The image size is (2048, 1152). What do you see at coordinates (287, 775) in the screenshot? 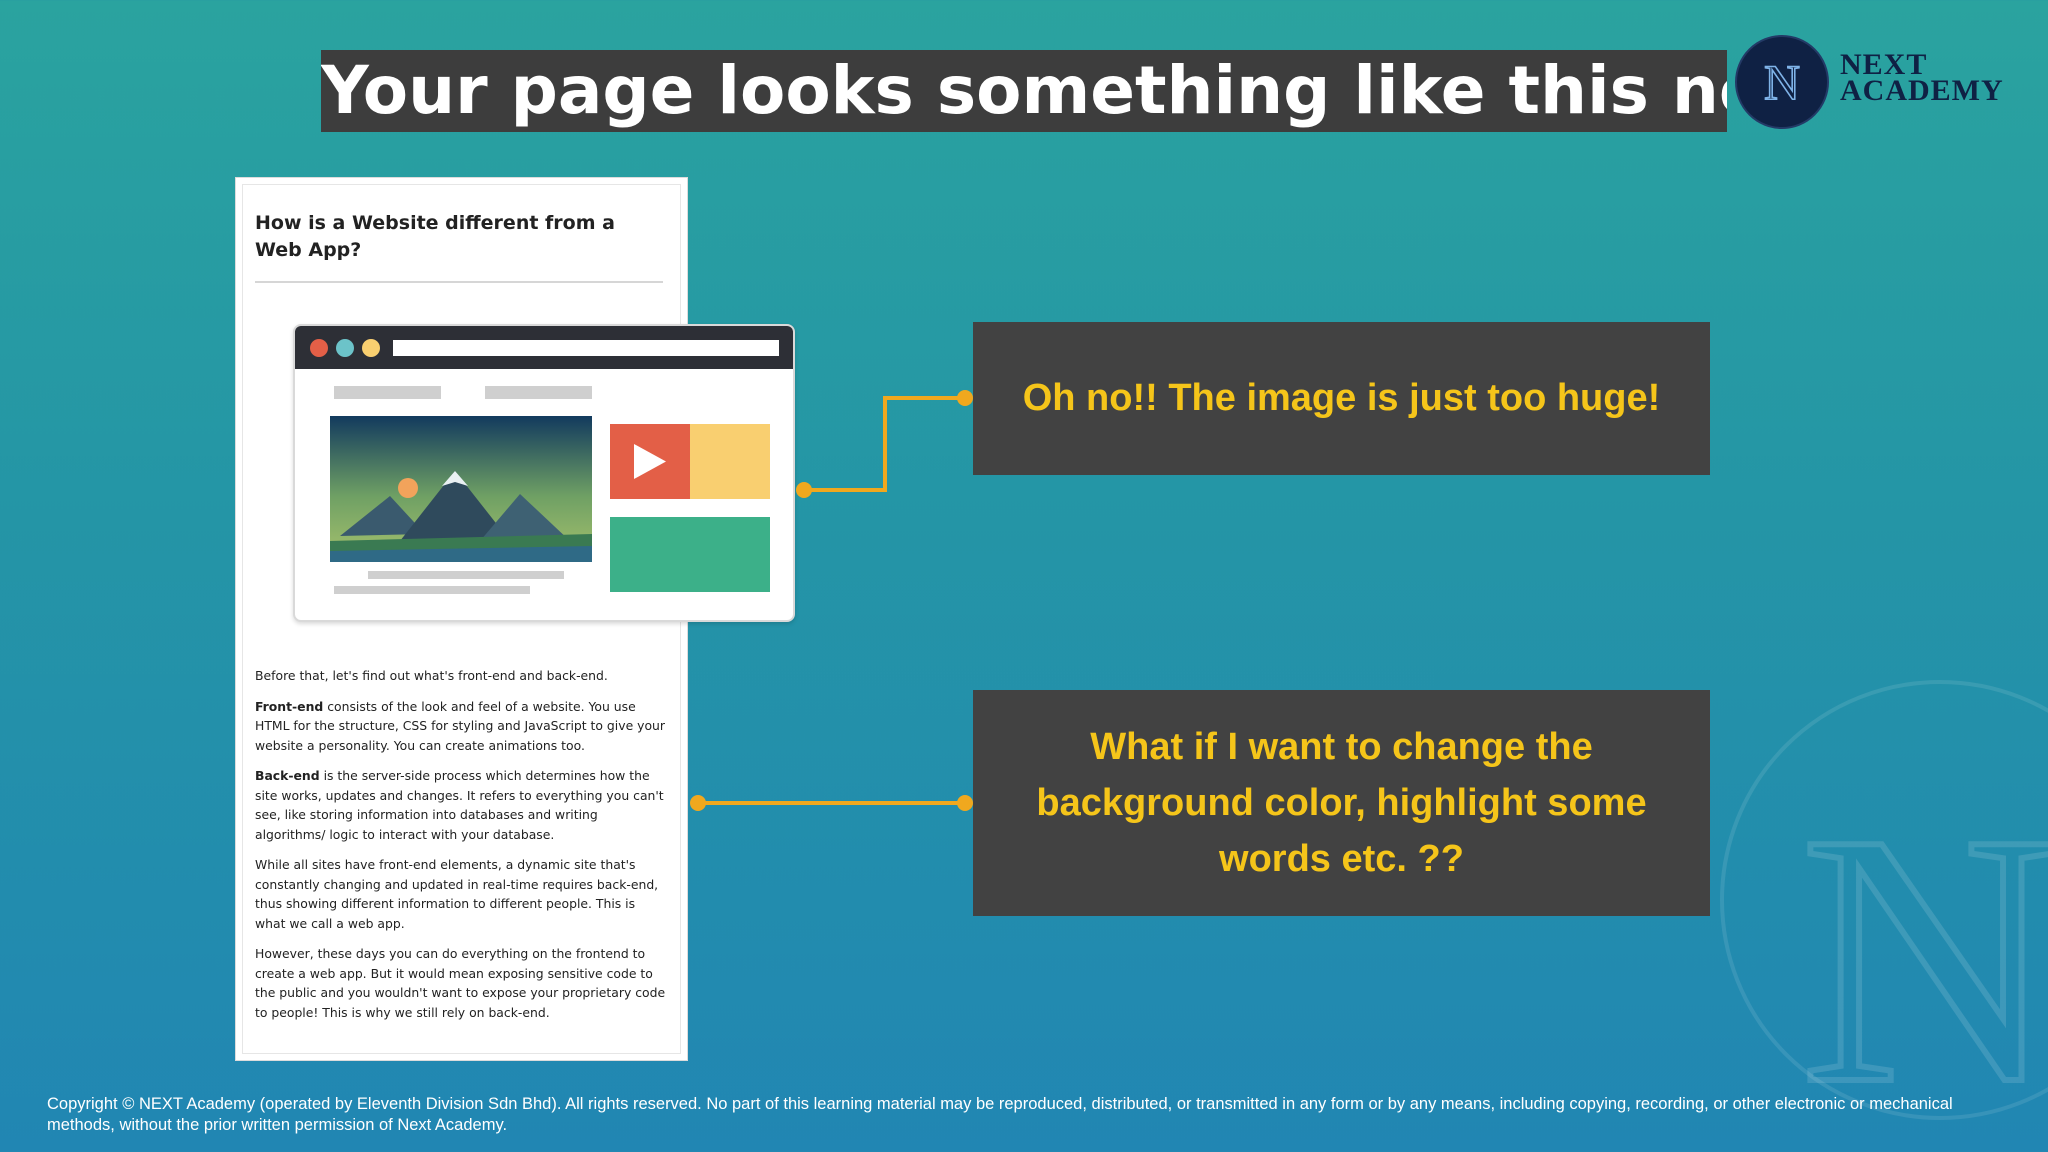
I see `term-backend: Back-end` at bounding box center [287, 775].